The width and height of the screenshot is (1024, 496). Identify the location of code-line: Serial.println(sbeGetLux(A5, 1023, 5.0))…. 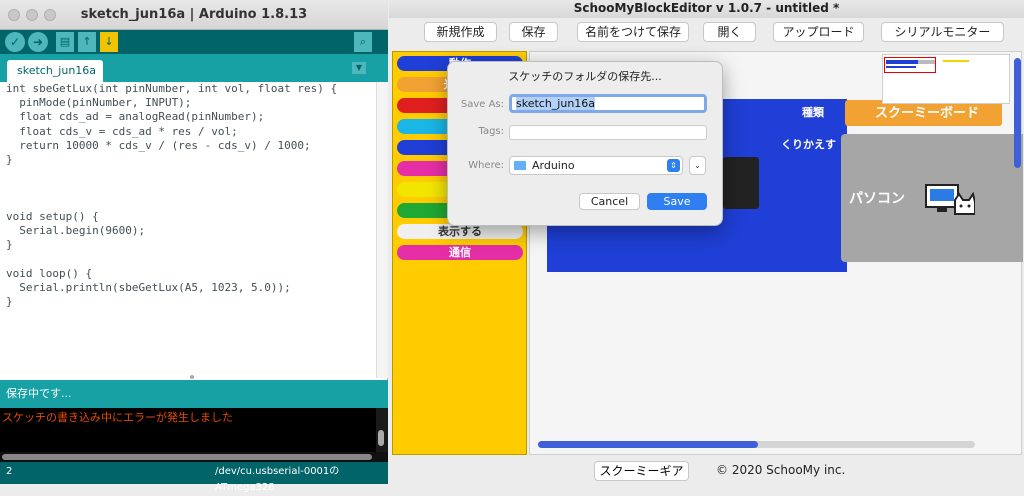
(148, 287).